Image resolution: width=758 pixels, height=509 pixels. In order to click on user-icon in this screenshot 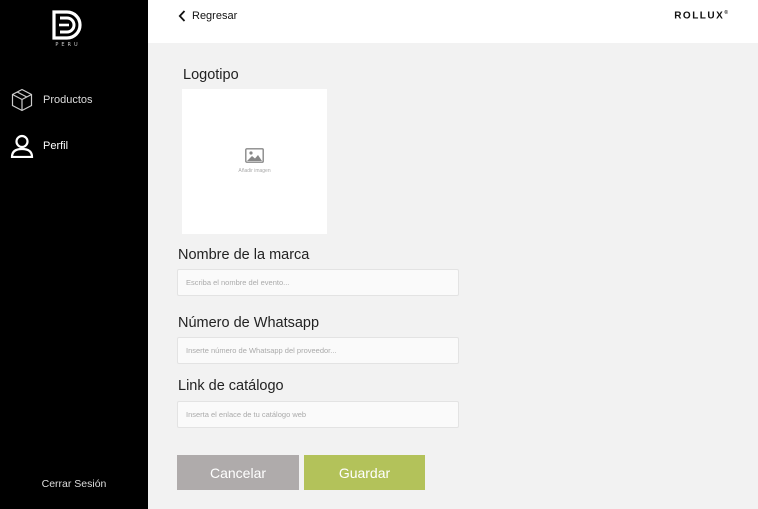, I will do `click(22, 146)`.